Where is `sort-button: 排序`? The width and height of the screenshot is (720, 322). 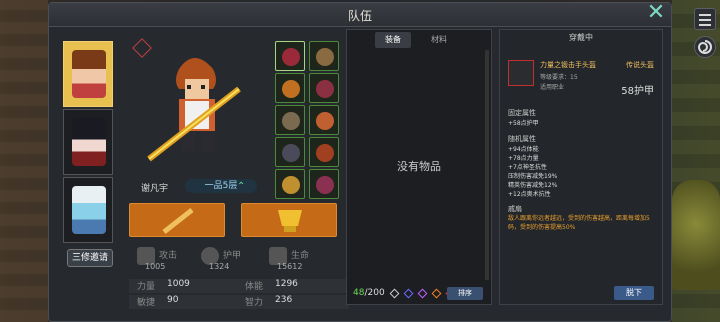 sort-button: 排序 is located at coordinates (465, 293).